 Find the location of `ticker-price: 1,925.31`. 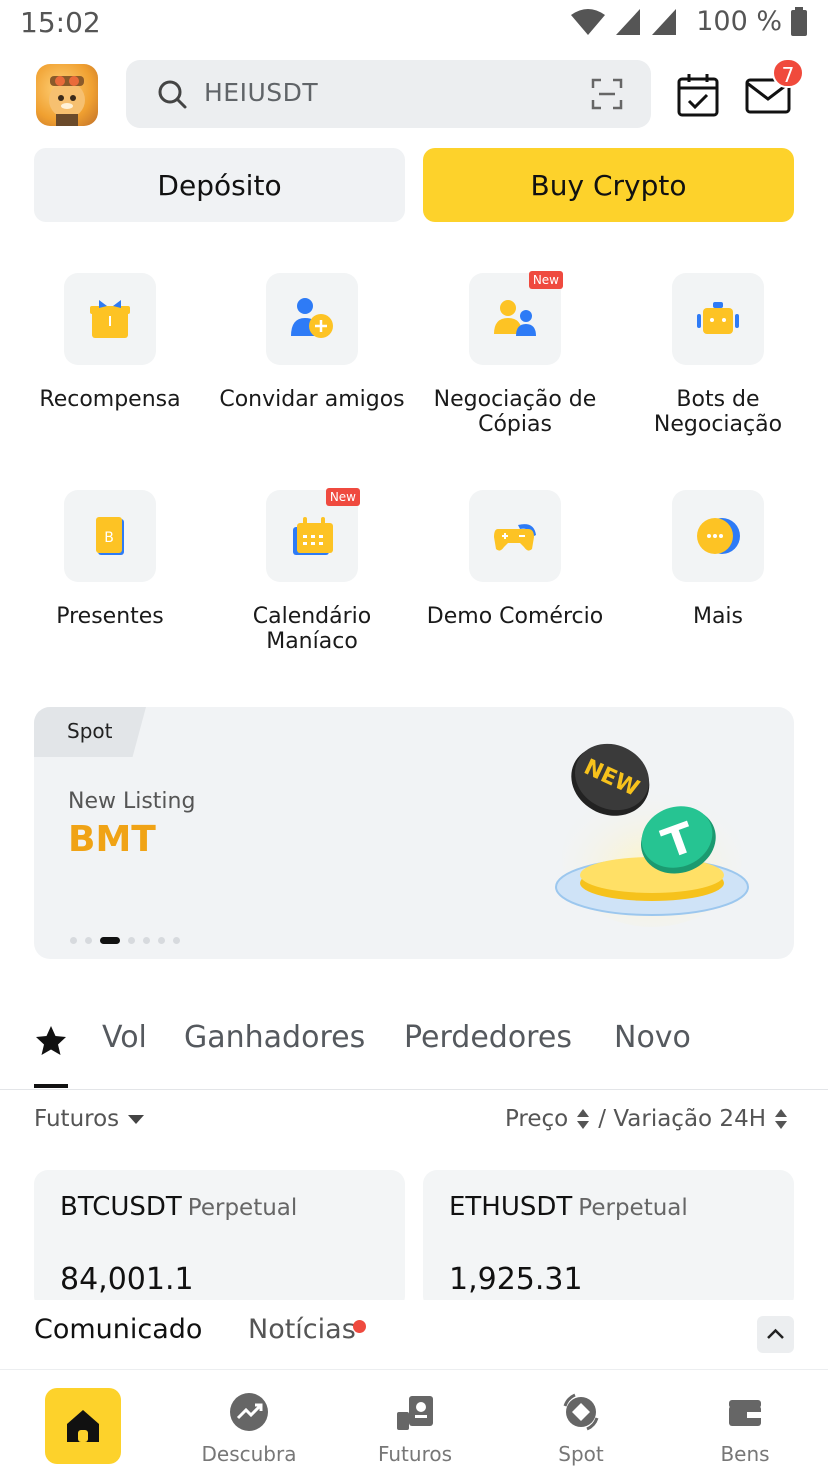

ticker-price: 1,925.31 is located at coordinates (516, 1279).